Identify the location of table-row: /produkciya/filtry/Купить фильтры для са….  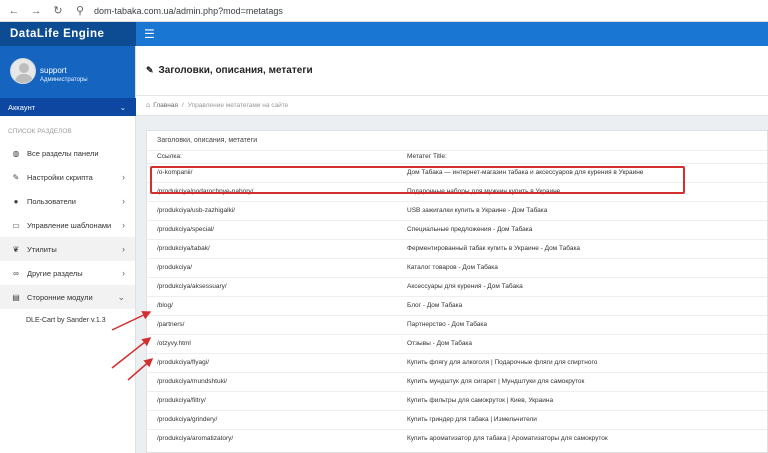
(457, 400).